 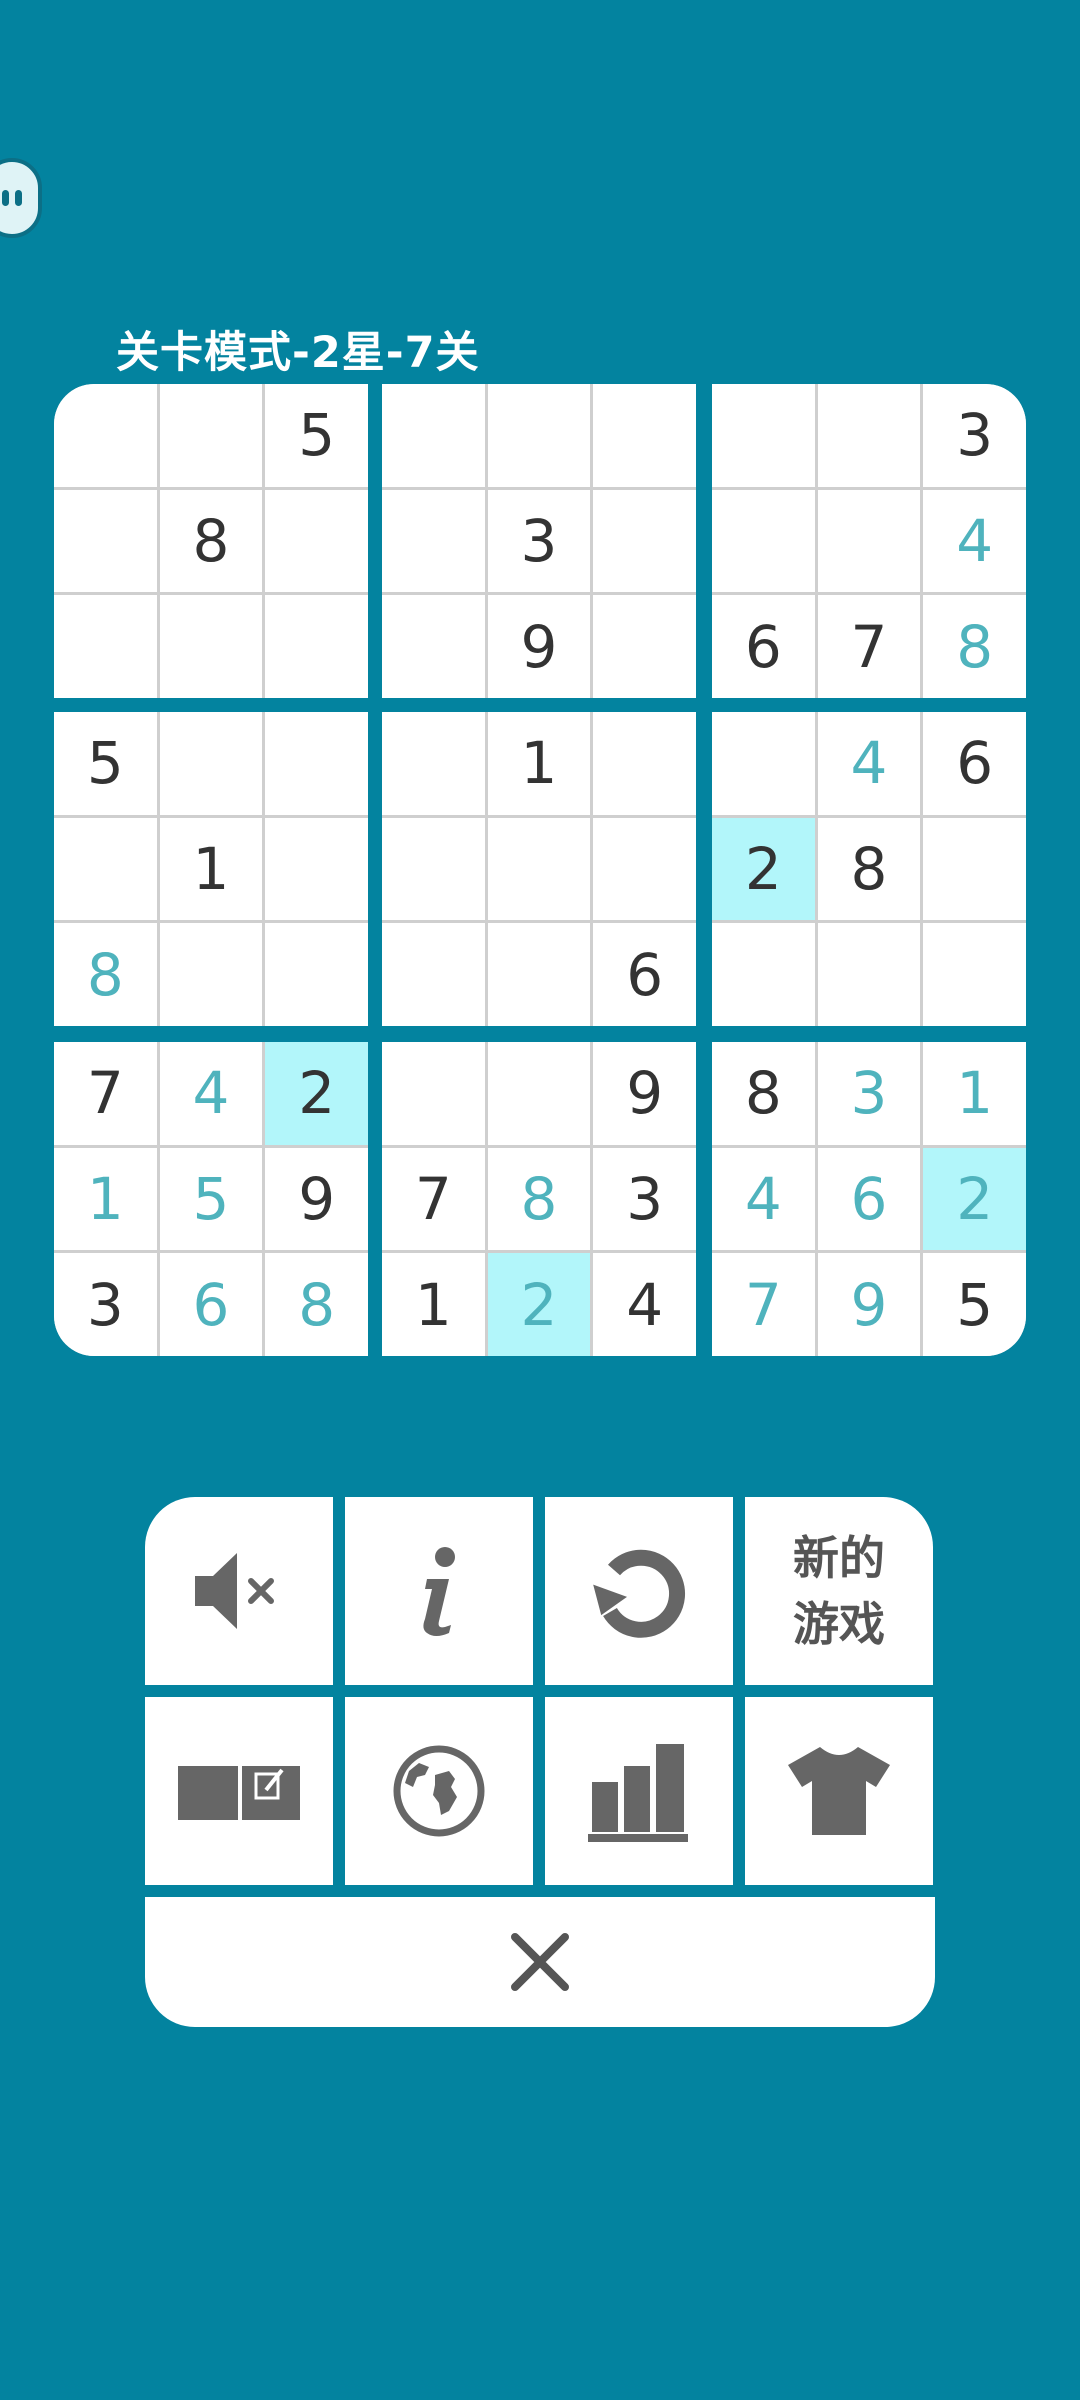 What do you see at coordinates (639, 1591) in the screenshot?
I see `restart-button` at bounding box center [639, 1591].